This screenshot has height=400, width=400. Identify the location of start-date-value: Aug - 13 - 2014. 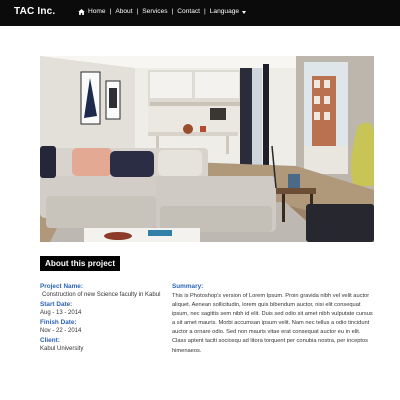
(61, 313).